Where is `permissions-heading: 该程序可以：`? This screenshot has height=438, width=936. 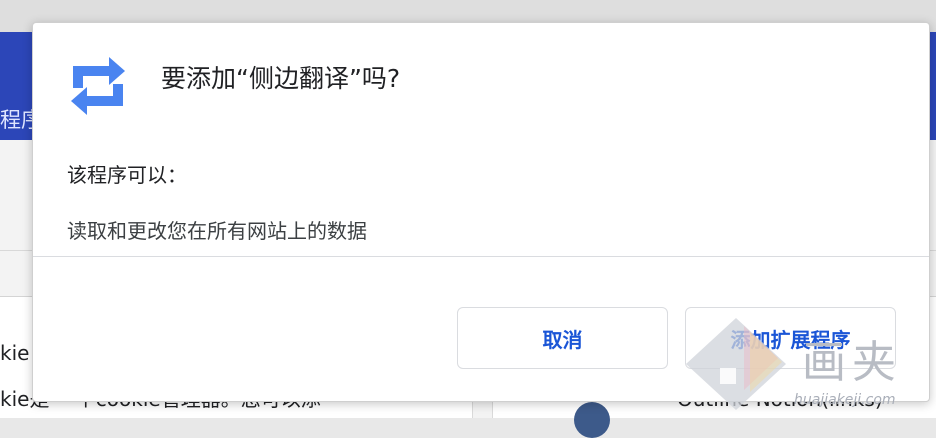
permissions-heading: 该程序可以： is located at coordinates (127, 175).